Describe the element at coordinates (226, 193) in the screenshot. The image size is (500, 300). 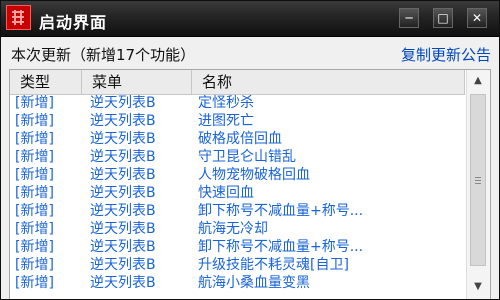
I see `row-name: 快速回血` at that location.